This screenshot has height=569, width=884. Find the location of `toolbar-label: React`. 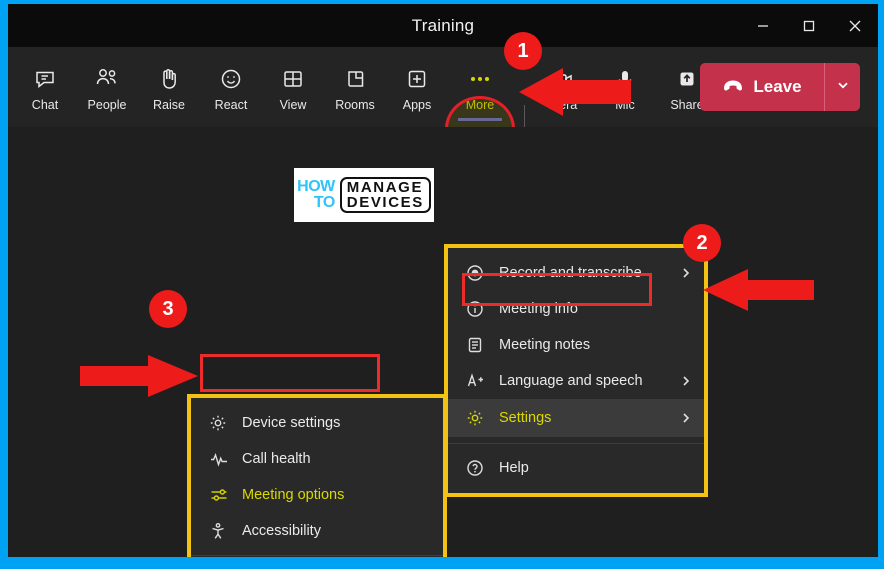

toolbar-label: React is located at coordinates (231, 105).